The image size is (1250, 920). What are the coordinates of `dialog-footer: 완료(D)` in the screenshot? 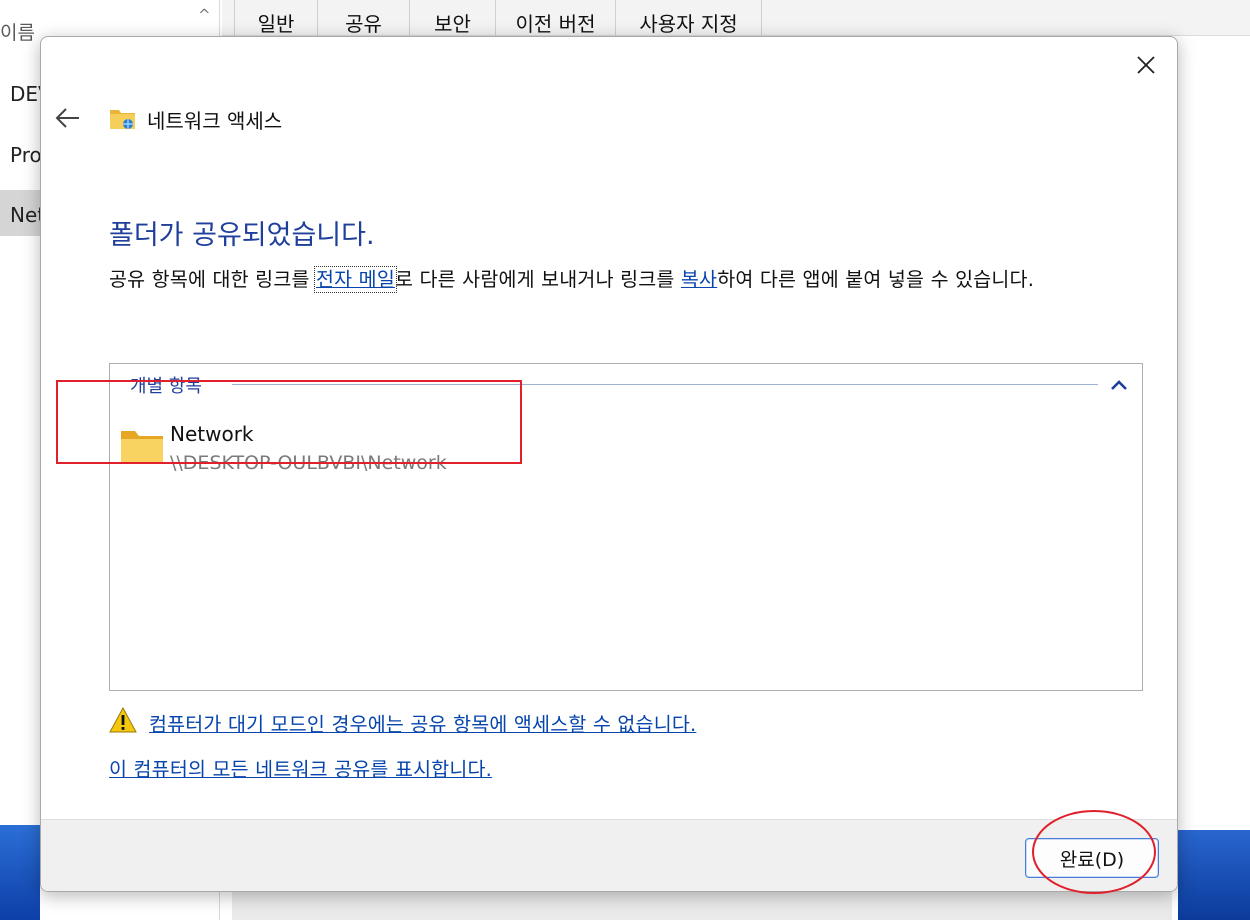 It's located at (609, 855).